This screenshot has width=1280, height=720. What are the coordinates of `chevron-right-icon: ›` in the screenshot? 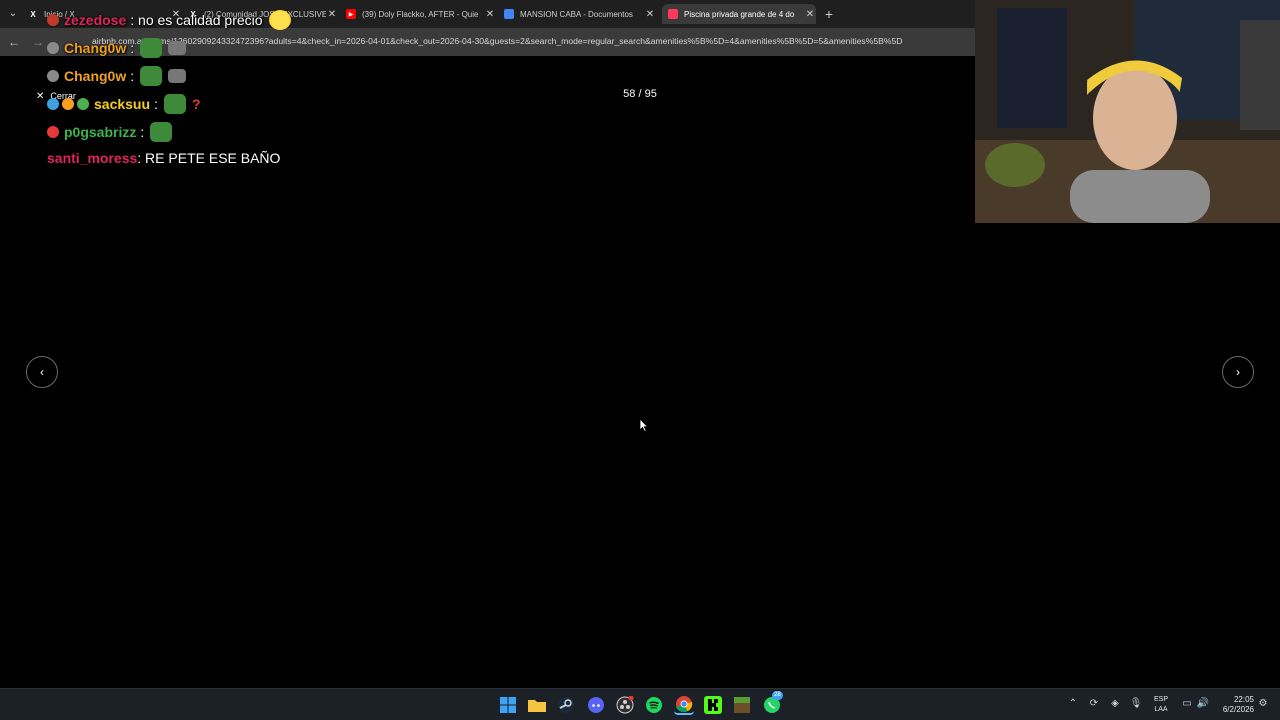 It's located at (1238, 372).